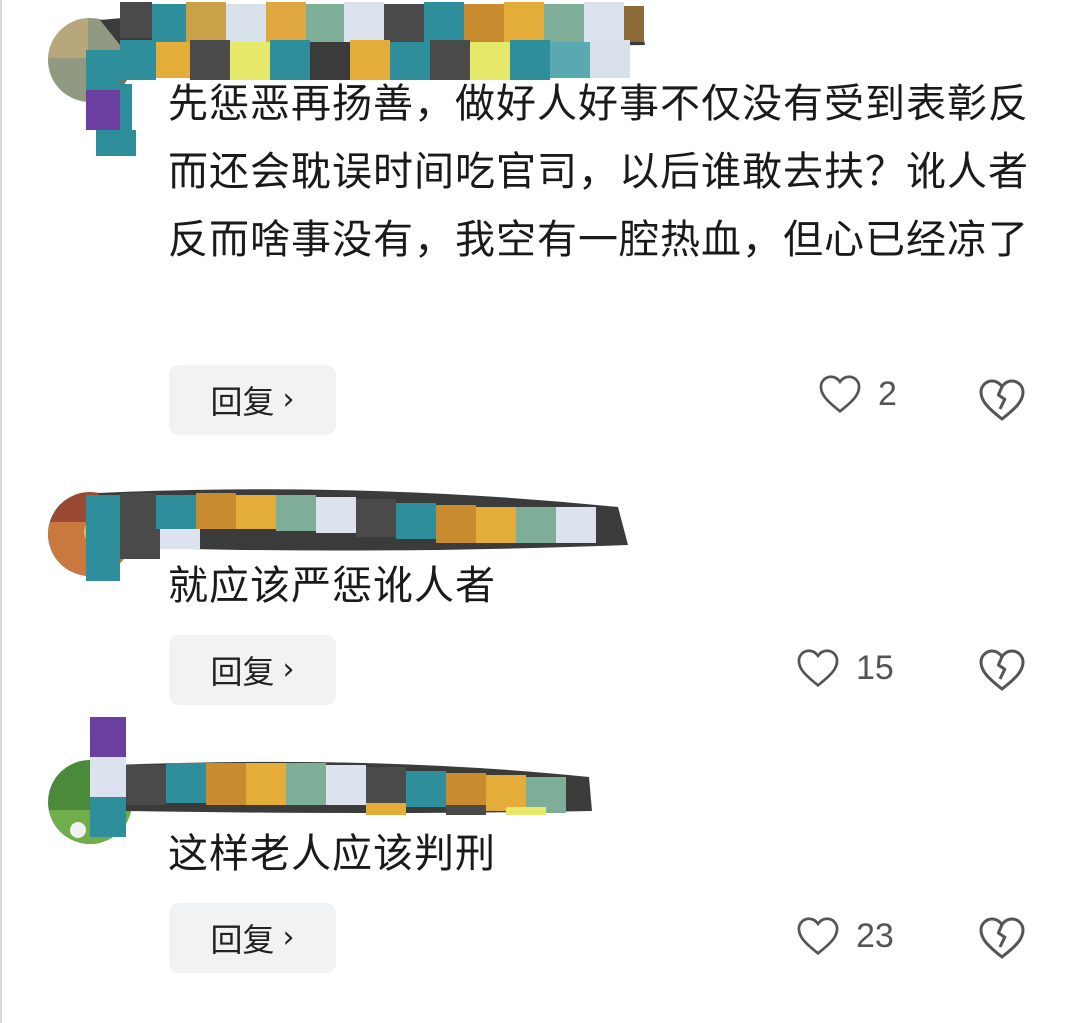 This screenshot has height=1023, width=1080. What do you see at coordinates (887, 393) in the screenshot?
I see `like-count: 2` at bounding box center [887, 393].